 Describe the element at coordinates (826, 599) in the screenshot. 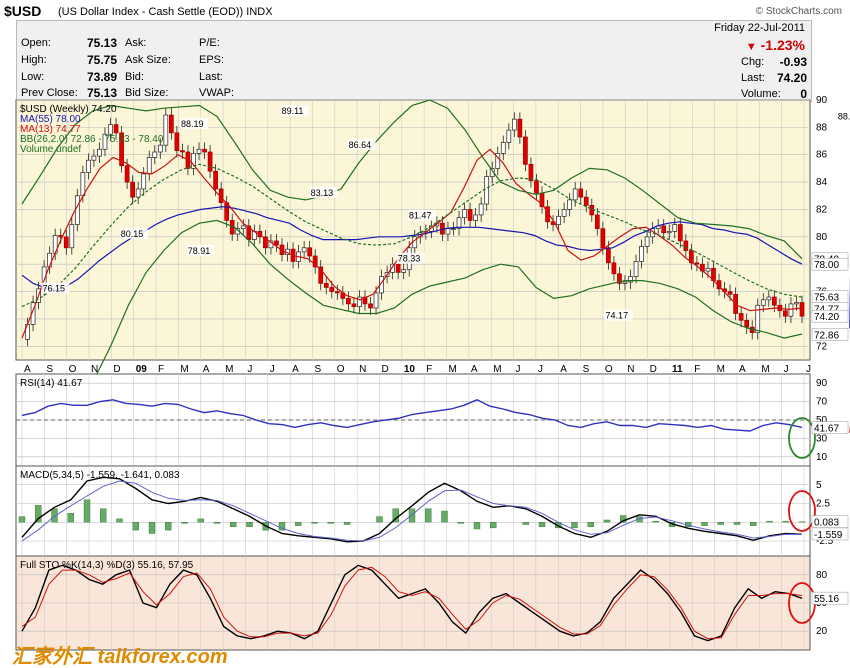

I see `sto-right-label: 55.16` at that location.